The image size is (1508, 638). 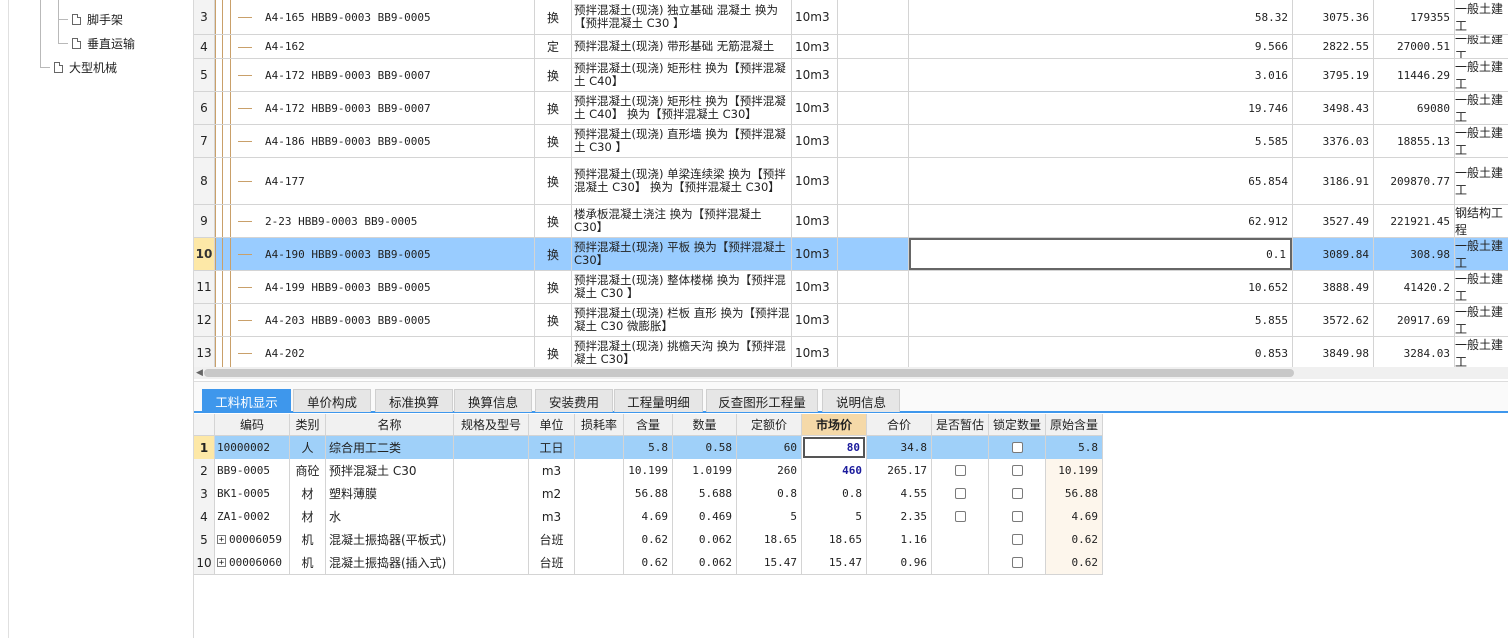 What do you see at coordinates (332, 400) in the screenshot?
I see `tab-1: 单价构成` at bounding box center [332, 400].